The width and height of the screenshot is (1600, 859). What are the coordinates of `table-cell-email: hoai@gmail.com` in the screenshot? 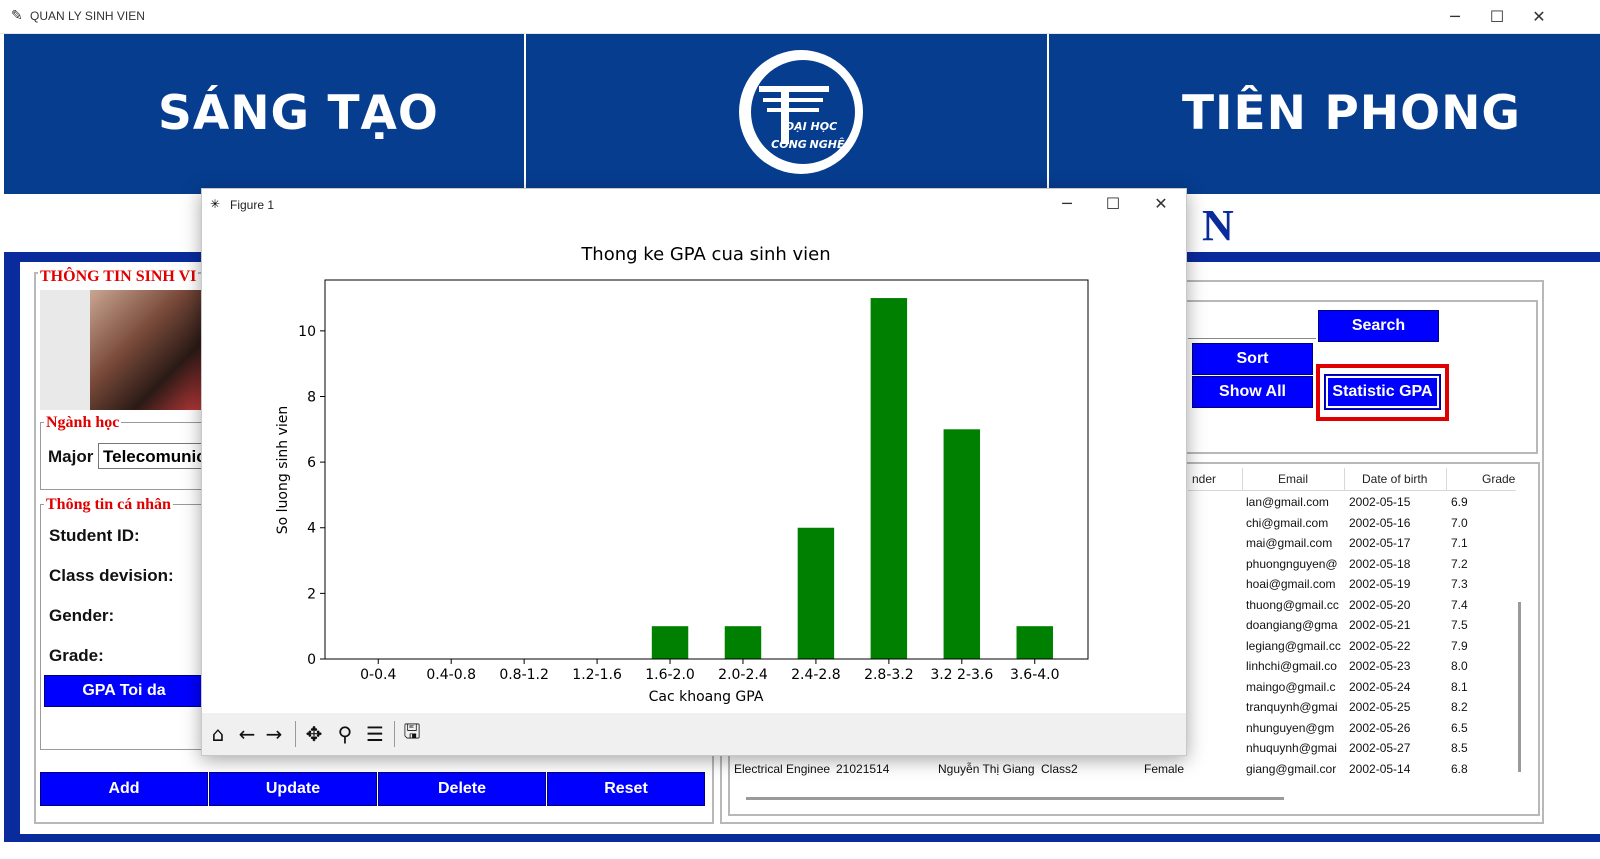 It's located at (1291, 584).